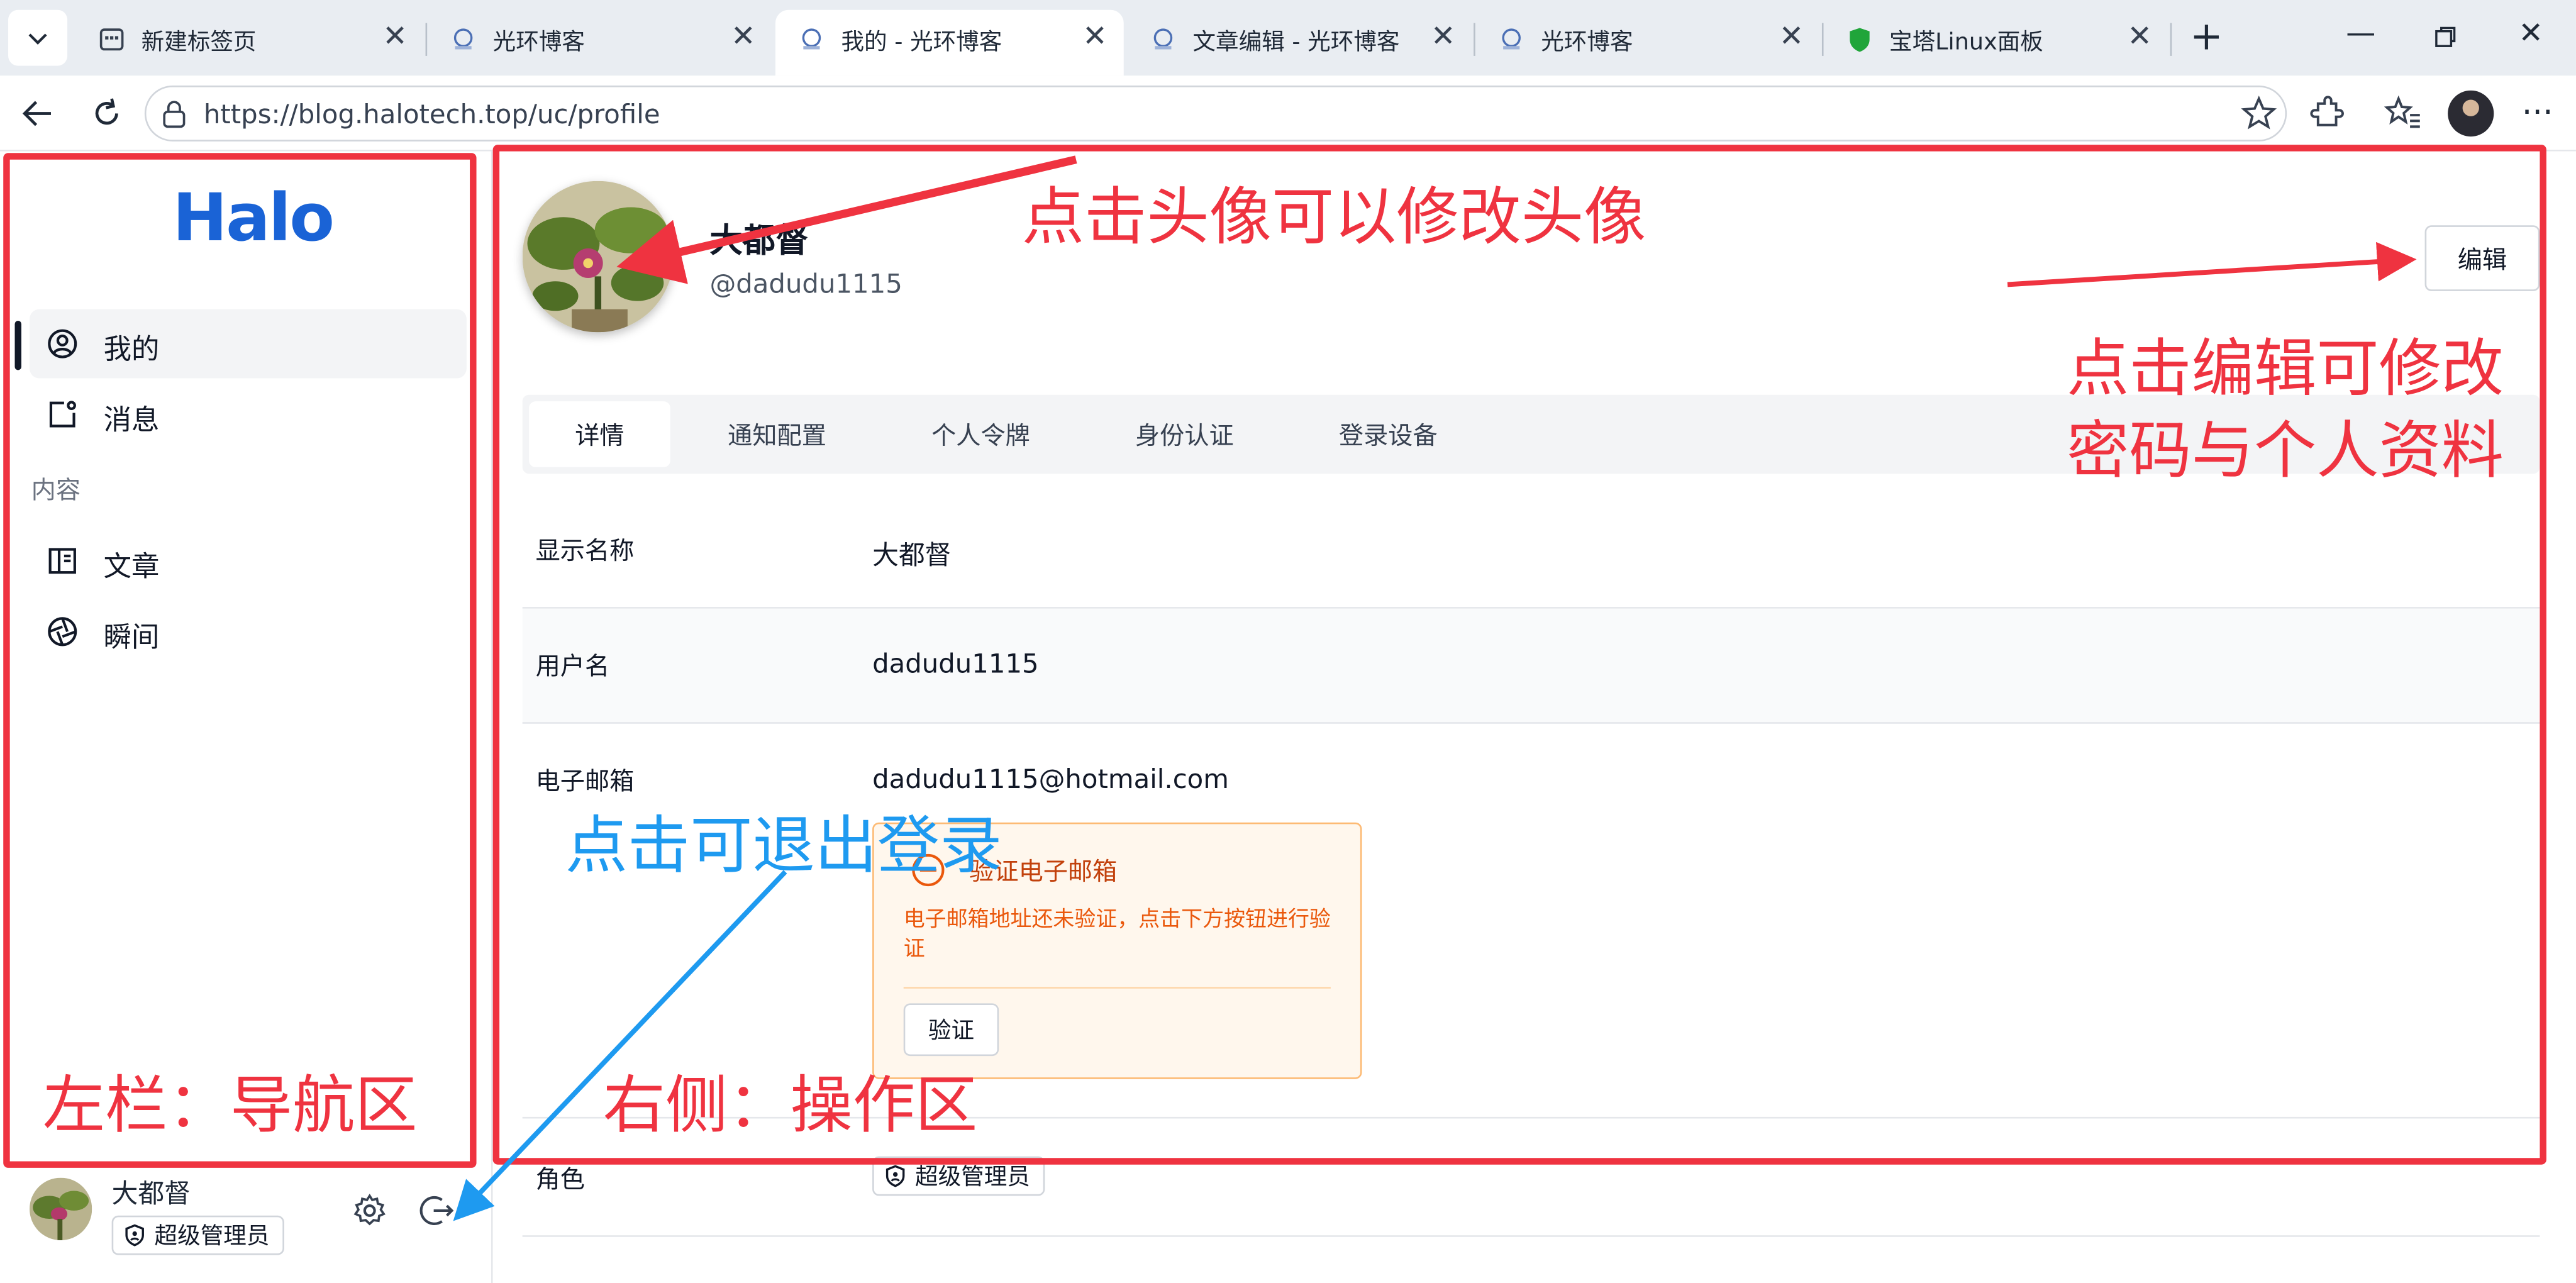 The width and height of the screenshot is (2576, 1283). What do you see at coordinates (783, 845) in the screenshot?
I see `annotation-logout-hint: 点击可退出登录` at bounding box center [783, 845].